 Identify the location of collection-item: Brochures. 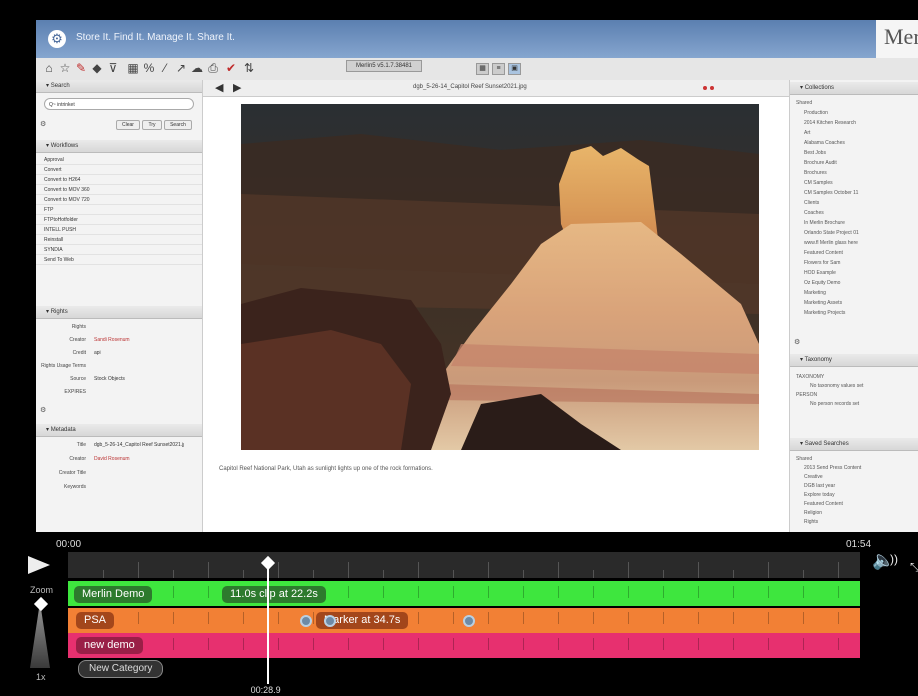
(815, 173).